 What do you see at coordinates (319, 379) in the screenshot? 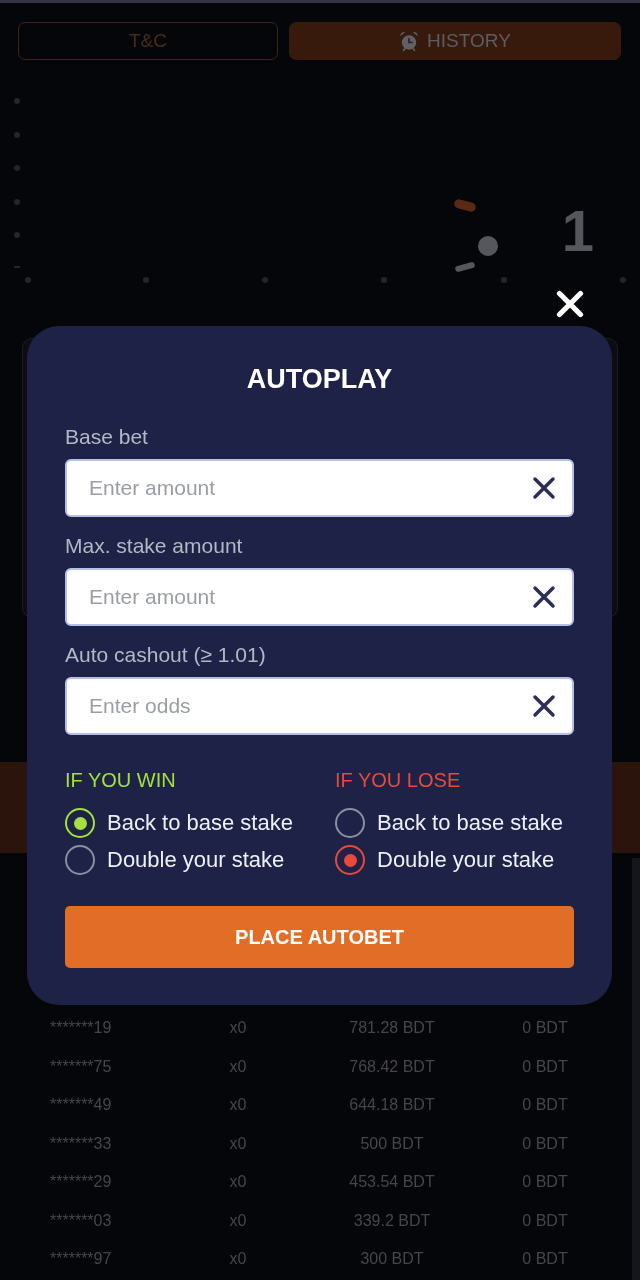
I see `dialog-title: AUTOPLAY` at bounding box center [319, 379].